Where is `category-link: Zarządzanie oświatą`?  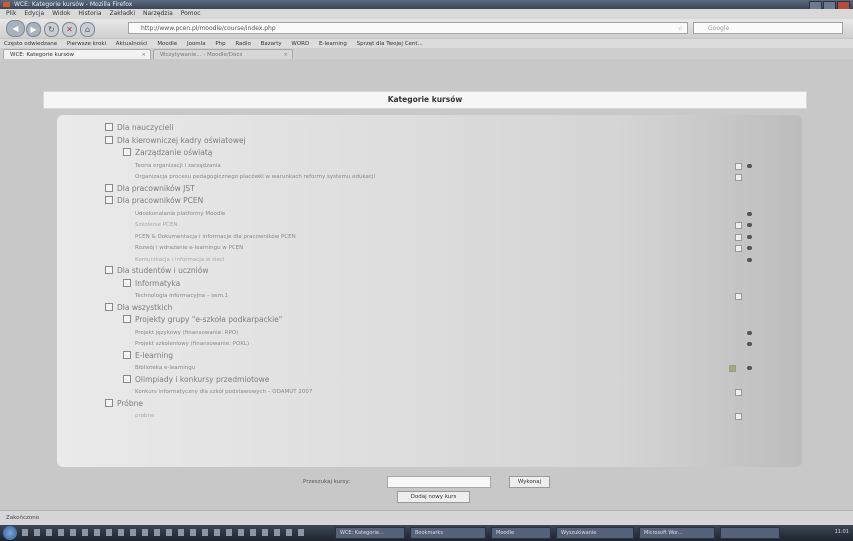 category-link: Zarządzanie oświatą is located at coordinates (167, 152).